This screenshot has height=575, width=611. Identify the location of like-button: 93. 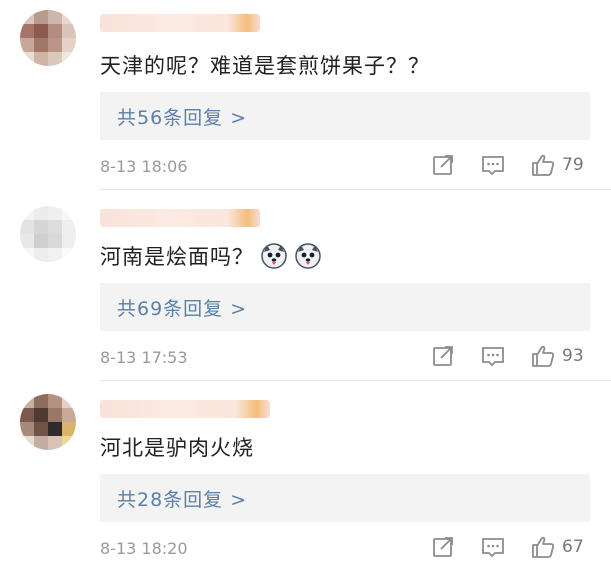
(557, 356).